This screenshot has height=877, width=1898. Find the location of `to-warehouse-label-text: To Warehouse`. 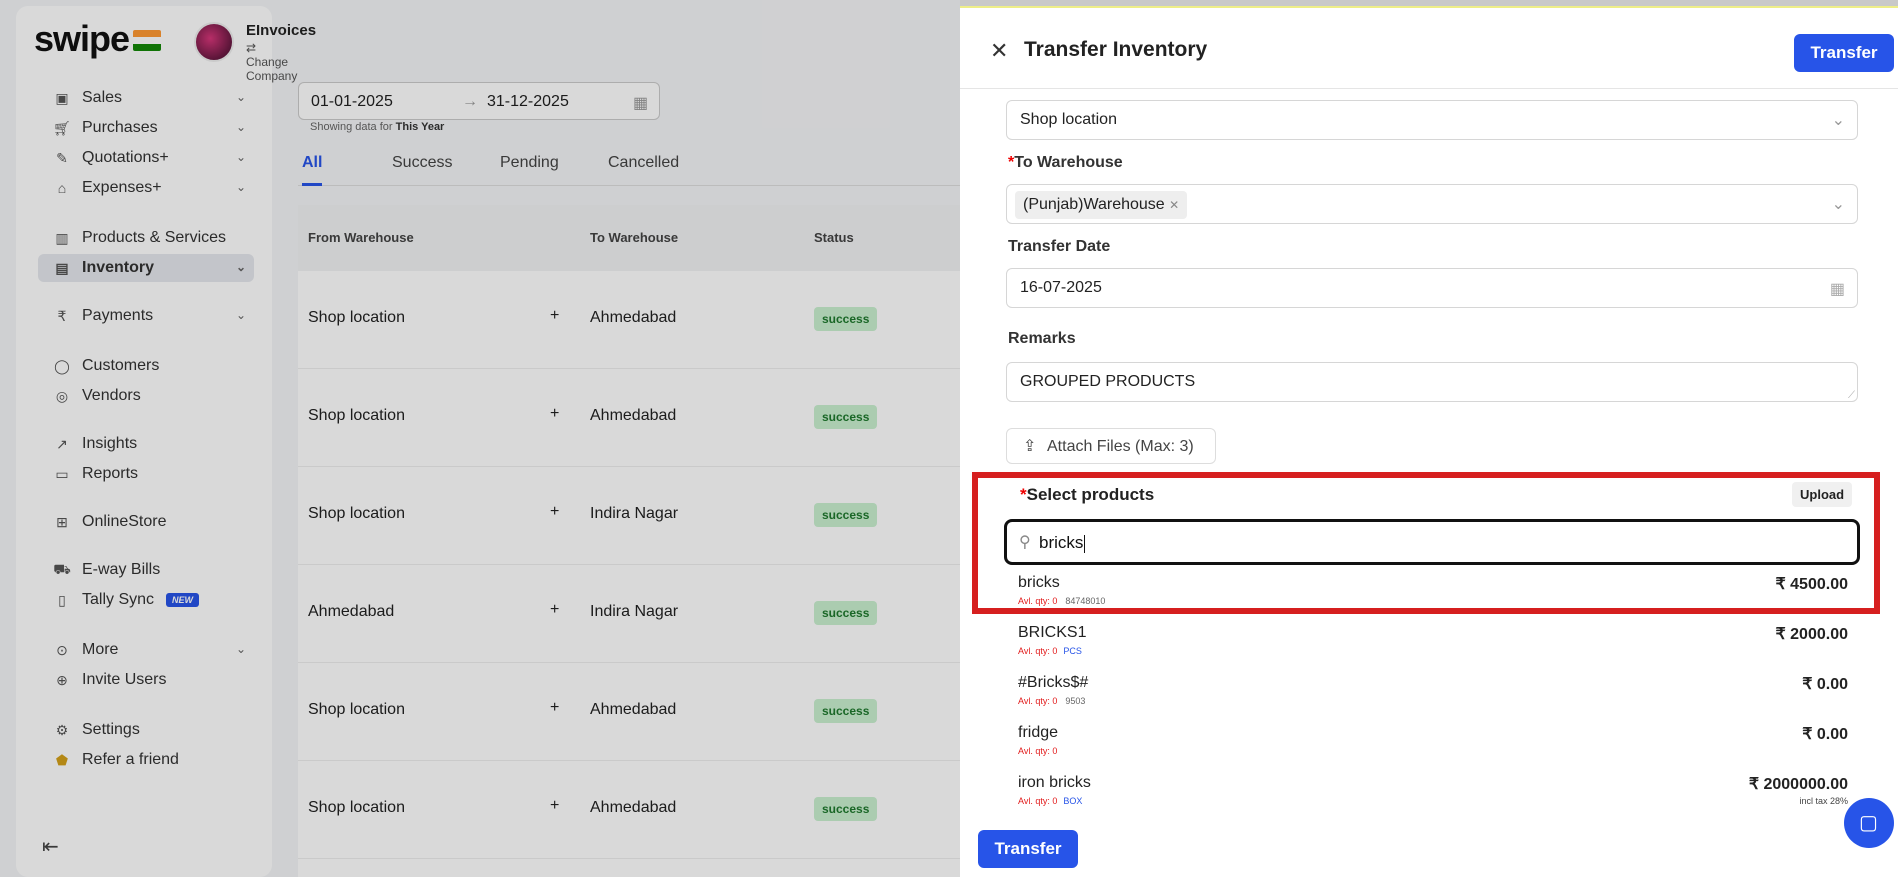

to-warehouse-label-text: To Warehouse is located at coordinates (1068, 162).